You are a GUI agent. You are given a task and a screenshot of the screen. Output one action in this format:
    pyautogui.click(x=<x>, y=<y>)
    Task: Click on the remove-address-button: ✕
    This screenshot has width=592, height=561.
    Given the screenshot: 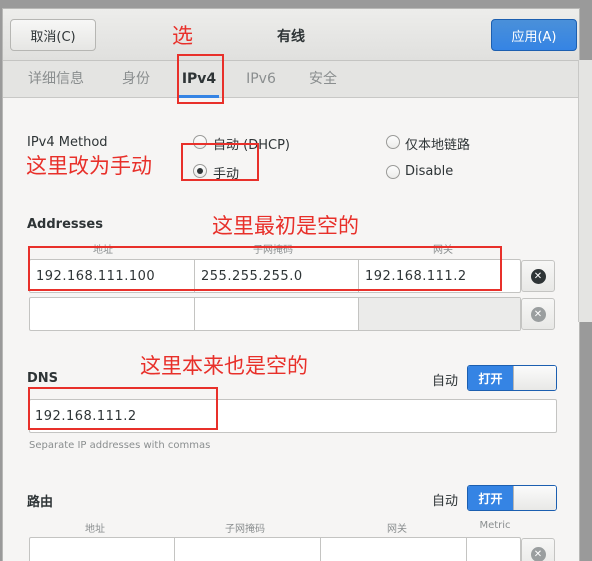 What is the action you would take?
    pyautogui.click(x=538, y=276)
    